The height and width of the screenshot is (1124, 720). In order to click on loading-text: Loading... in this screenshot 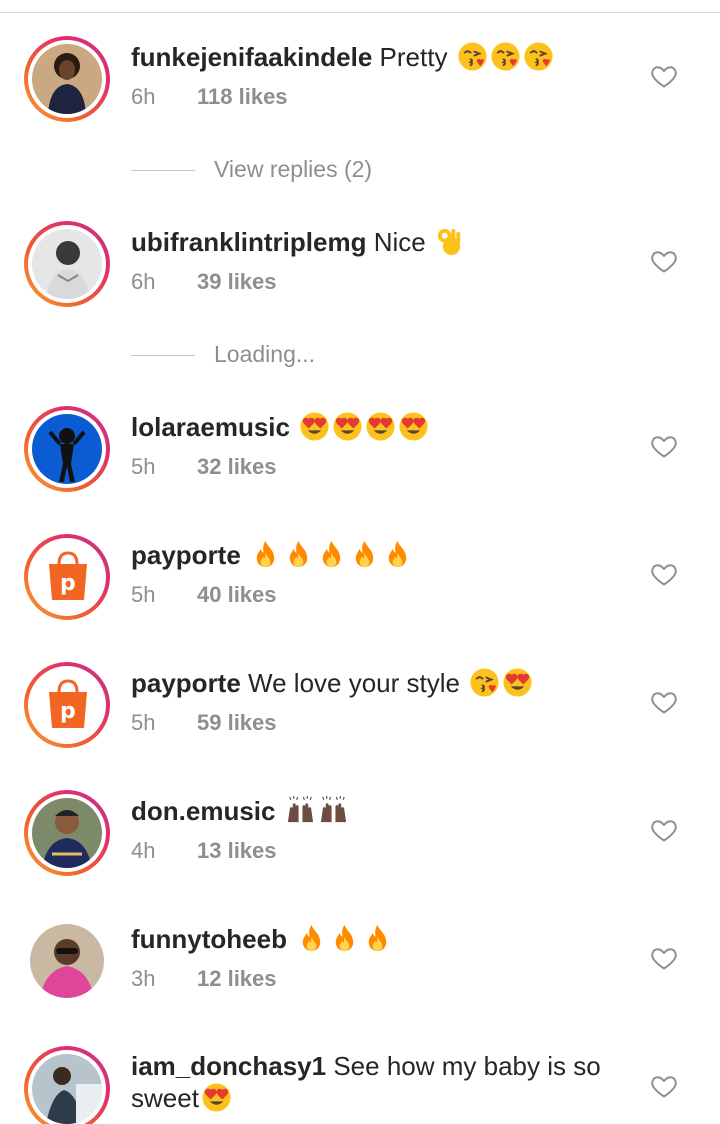, I will do `click(265, 354)`.